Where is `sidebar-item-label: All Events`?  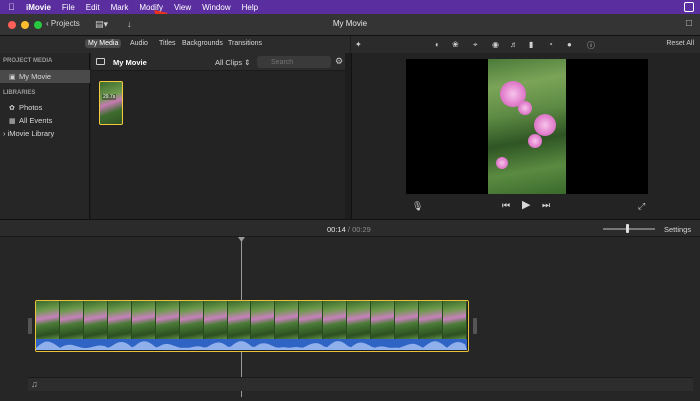
sidebar-item-label: All Events is located at coordinates (36, 120).